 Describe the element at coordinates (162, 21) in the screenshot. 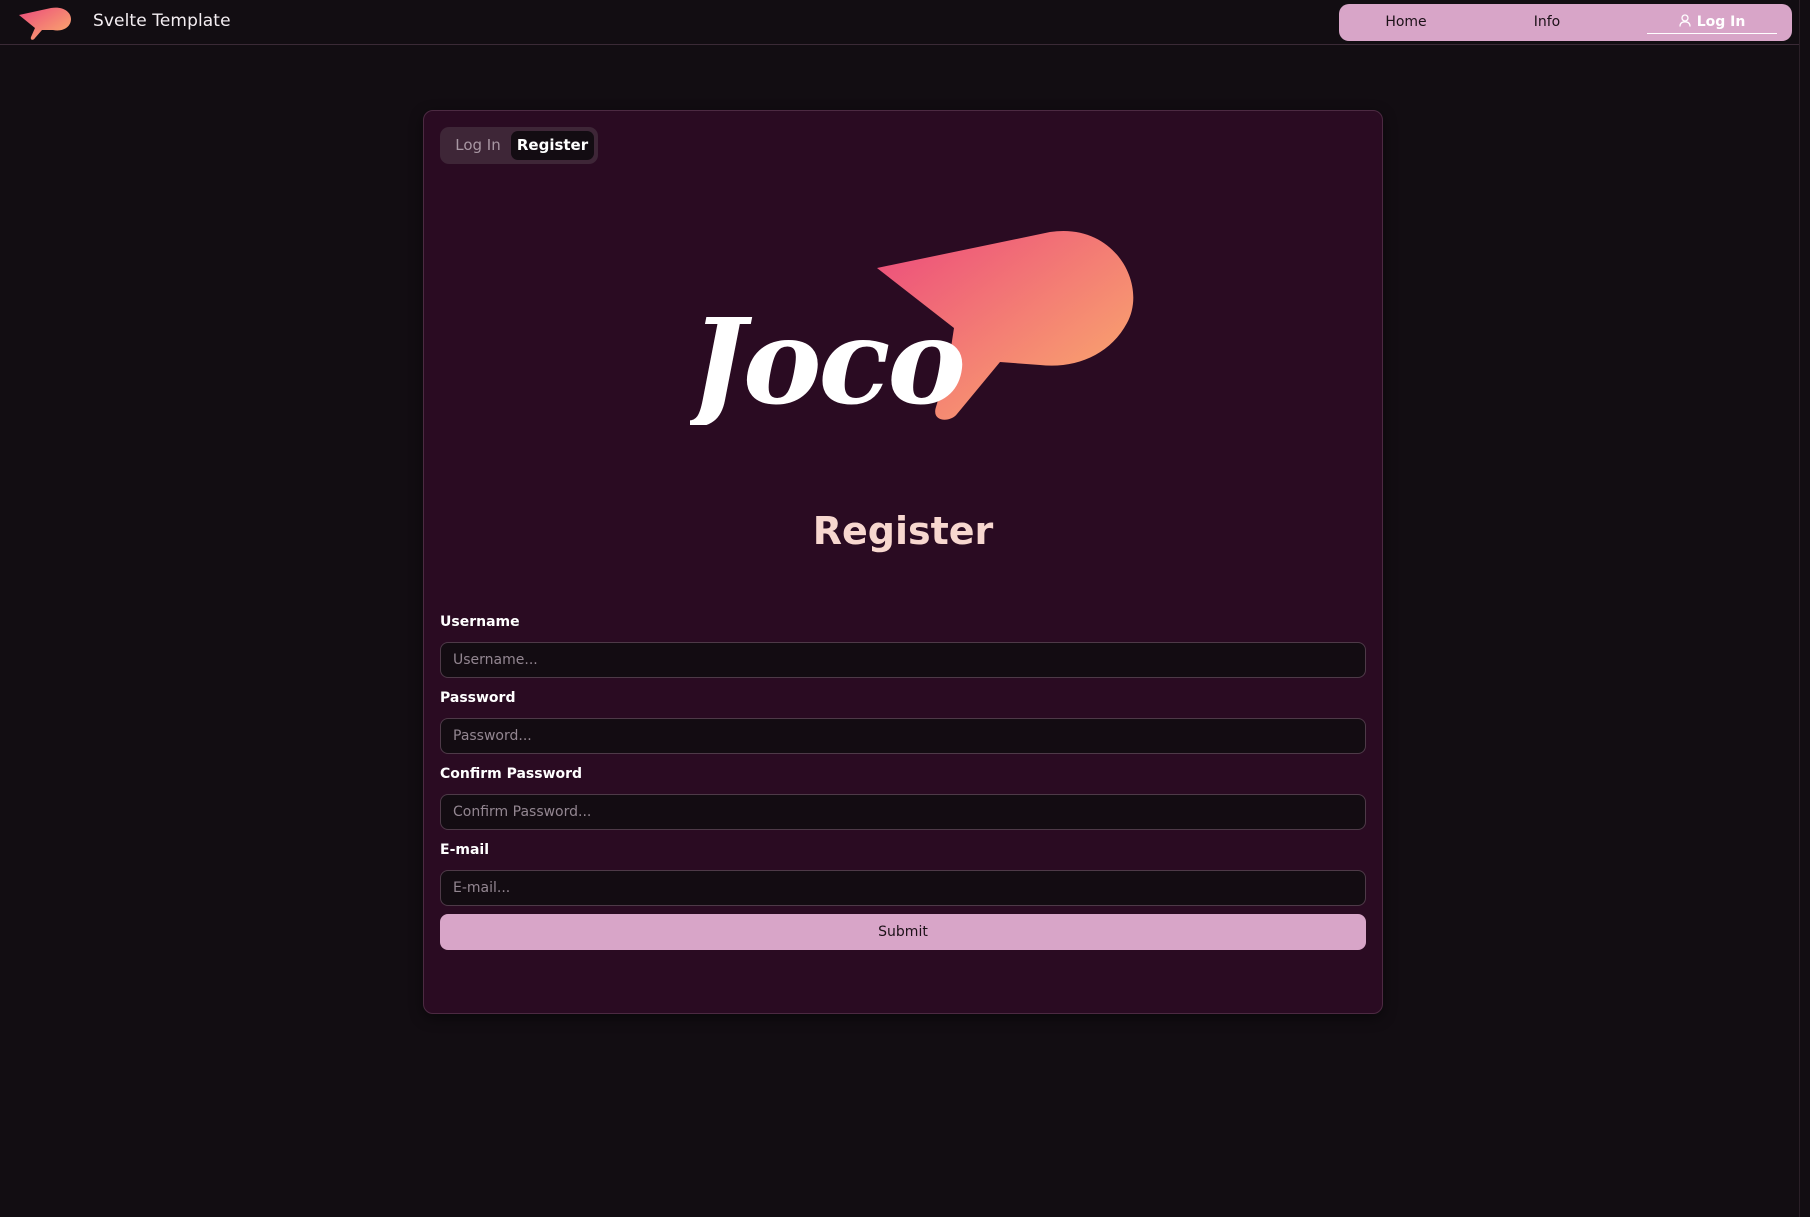

I see `app-title: Svelte Template` at that location.